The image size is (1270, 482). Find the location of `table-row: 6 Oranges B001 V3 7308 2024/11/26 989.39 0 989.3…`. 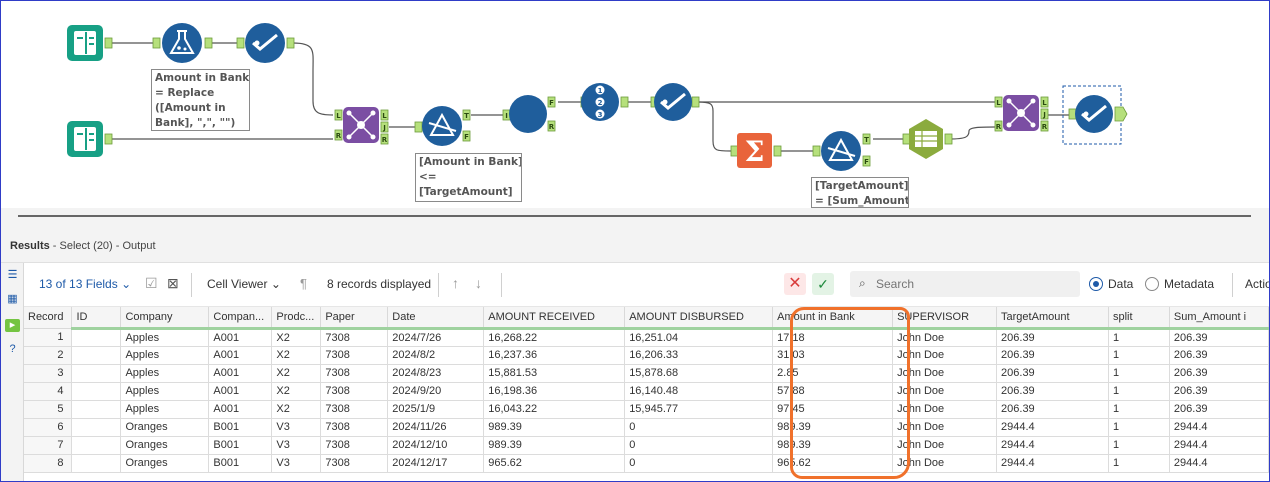

table-row: 6 Oranges B001 V3 7308 2024/11/26 989.39 0 989.3… is located at coordinates (646, 427).